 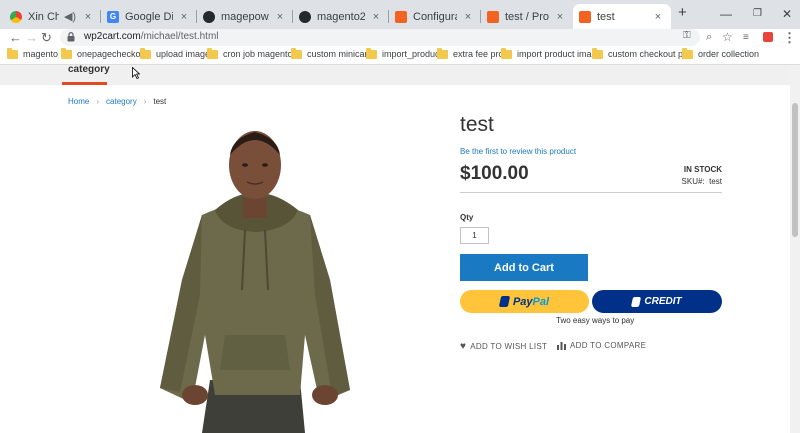 What do you see at coordinates (84, 83) in the screenshot?
I see `nav-active-indicator` at bounding box center [84, 83].